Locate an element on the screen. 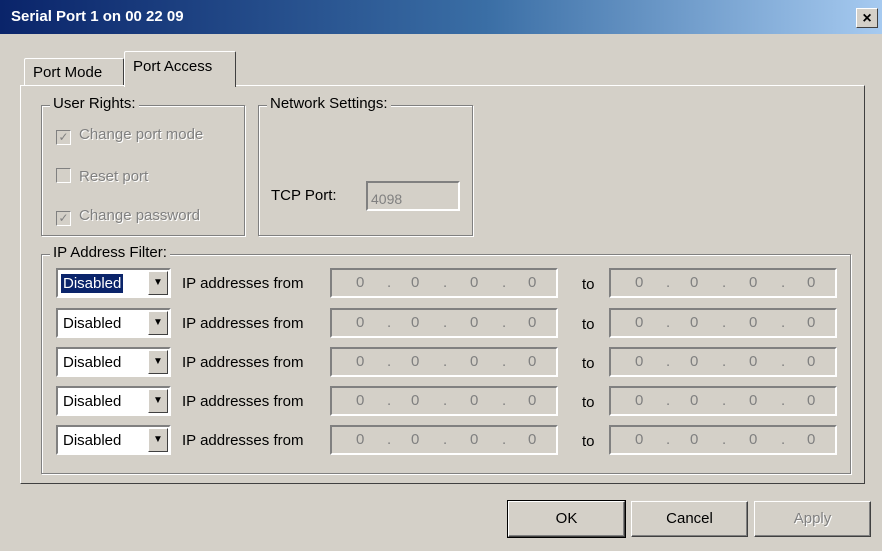 The height and width of the screenshot is (551, 882). tcp-port-input: 4098 is located at coordinates (413, 196).